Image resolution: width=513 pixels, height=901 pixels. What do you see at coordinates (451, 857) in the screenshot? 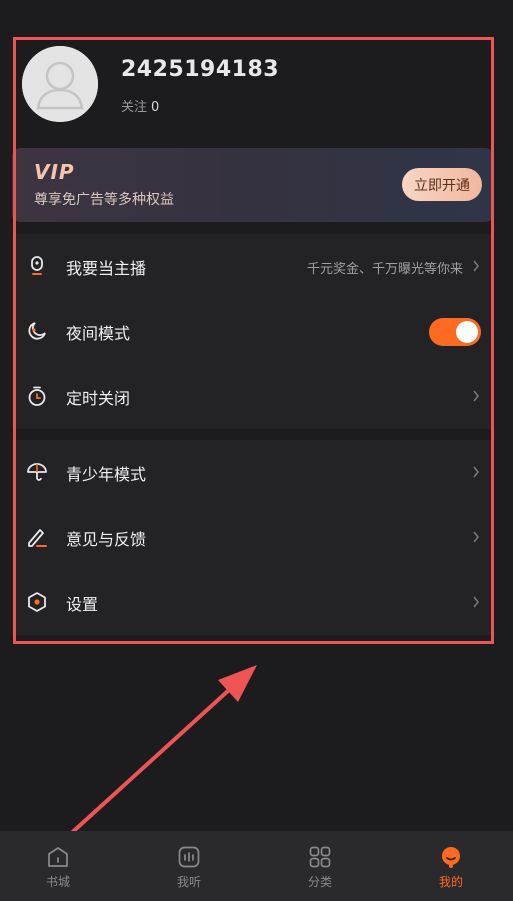
I see `mine-icon` at bounding box center [451, 857].